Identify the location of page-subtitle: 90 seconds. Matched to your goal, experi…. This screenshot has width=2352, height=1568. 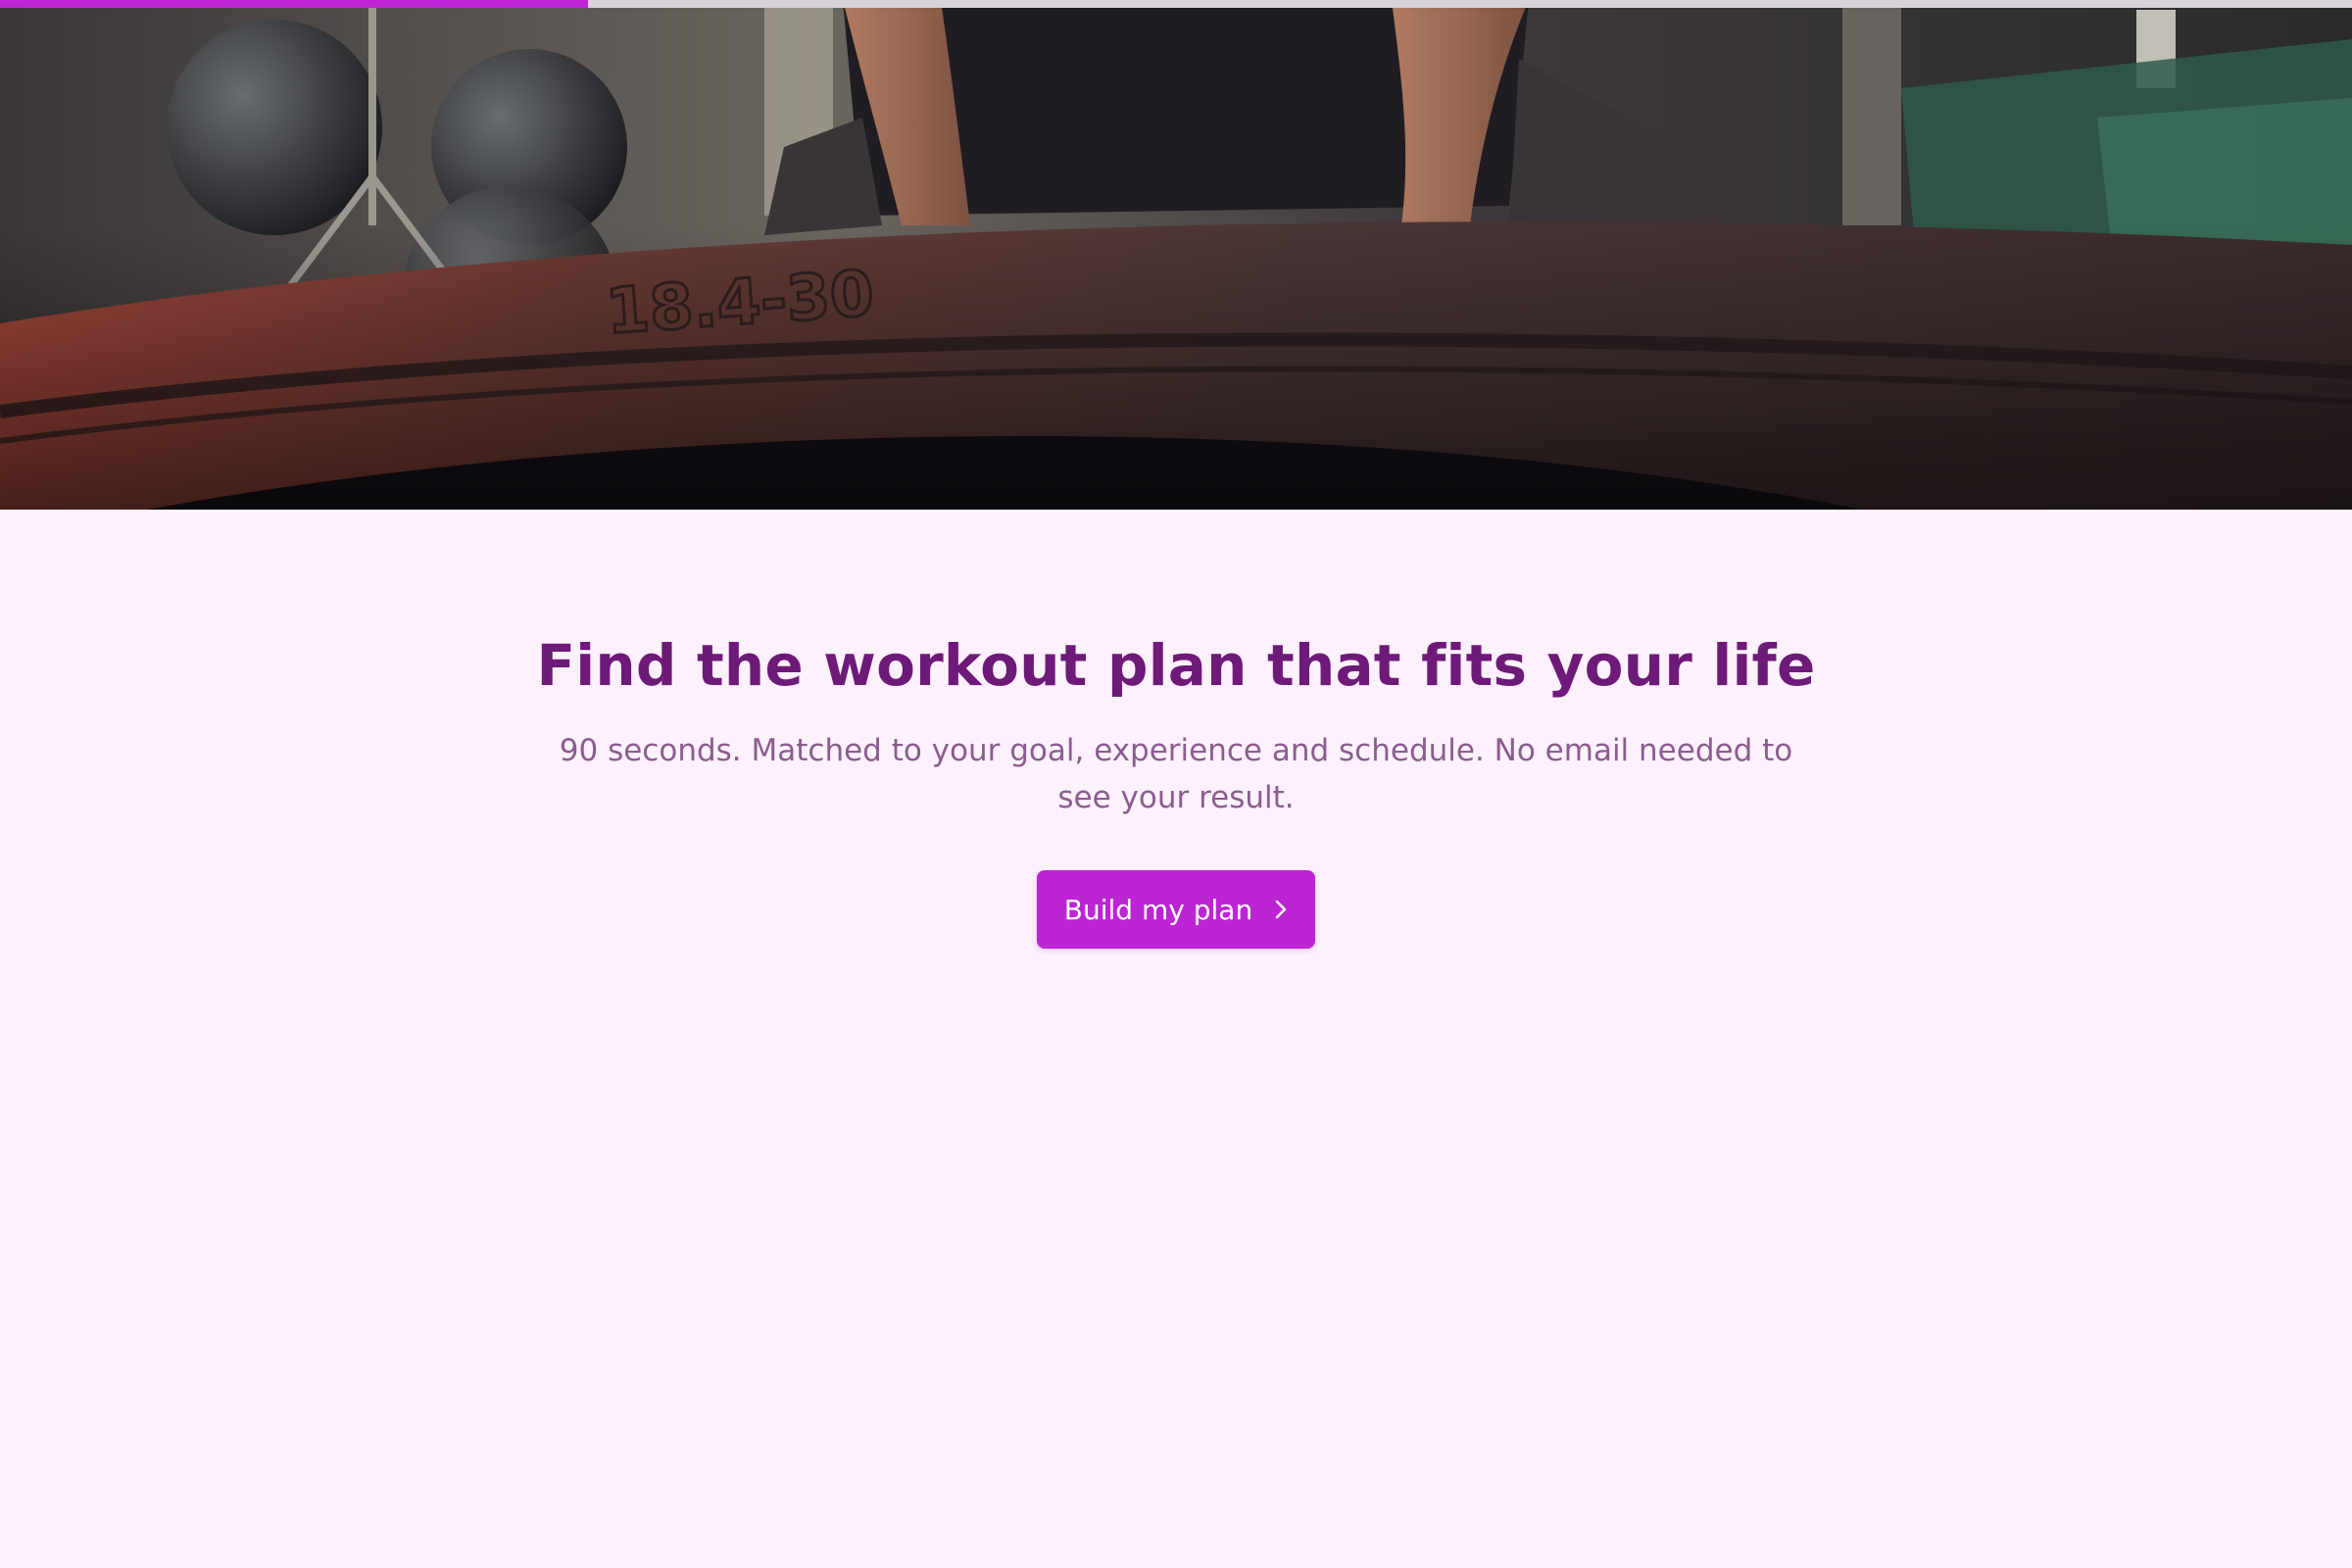
(1176, 774).